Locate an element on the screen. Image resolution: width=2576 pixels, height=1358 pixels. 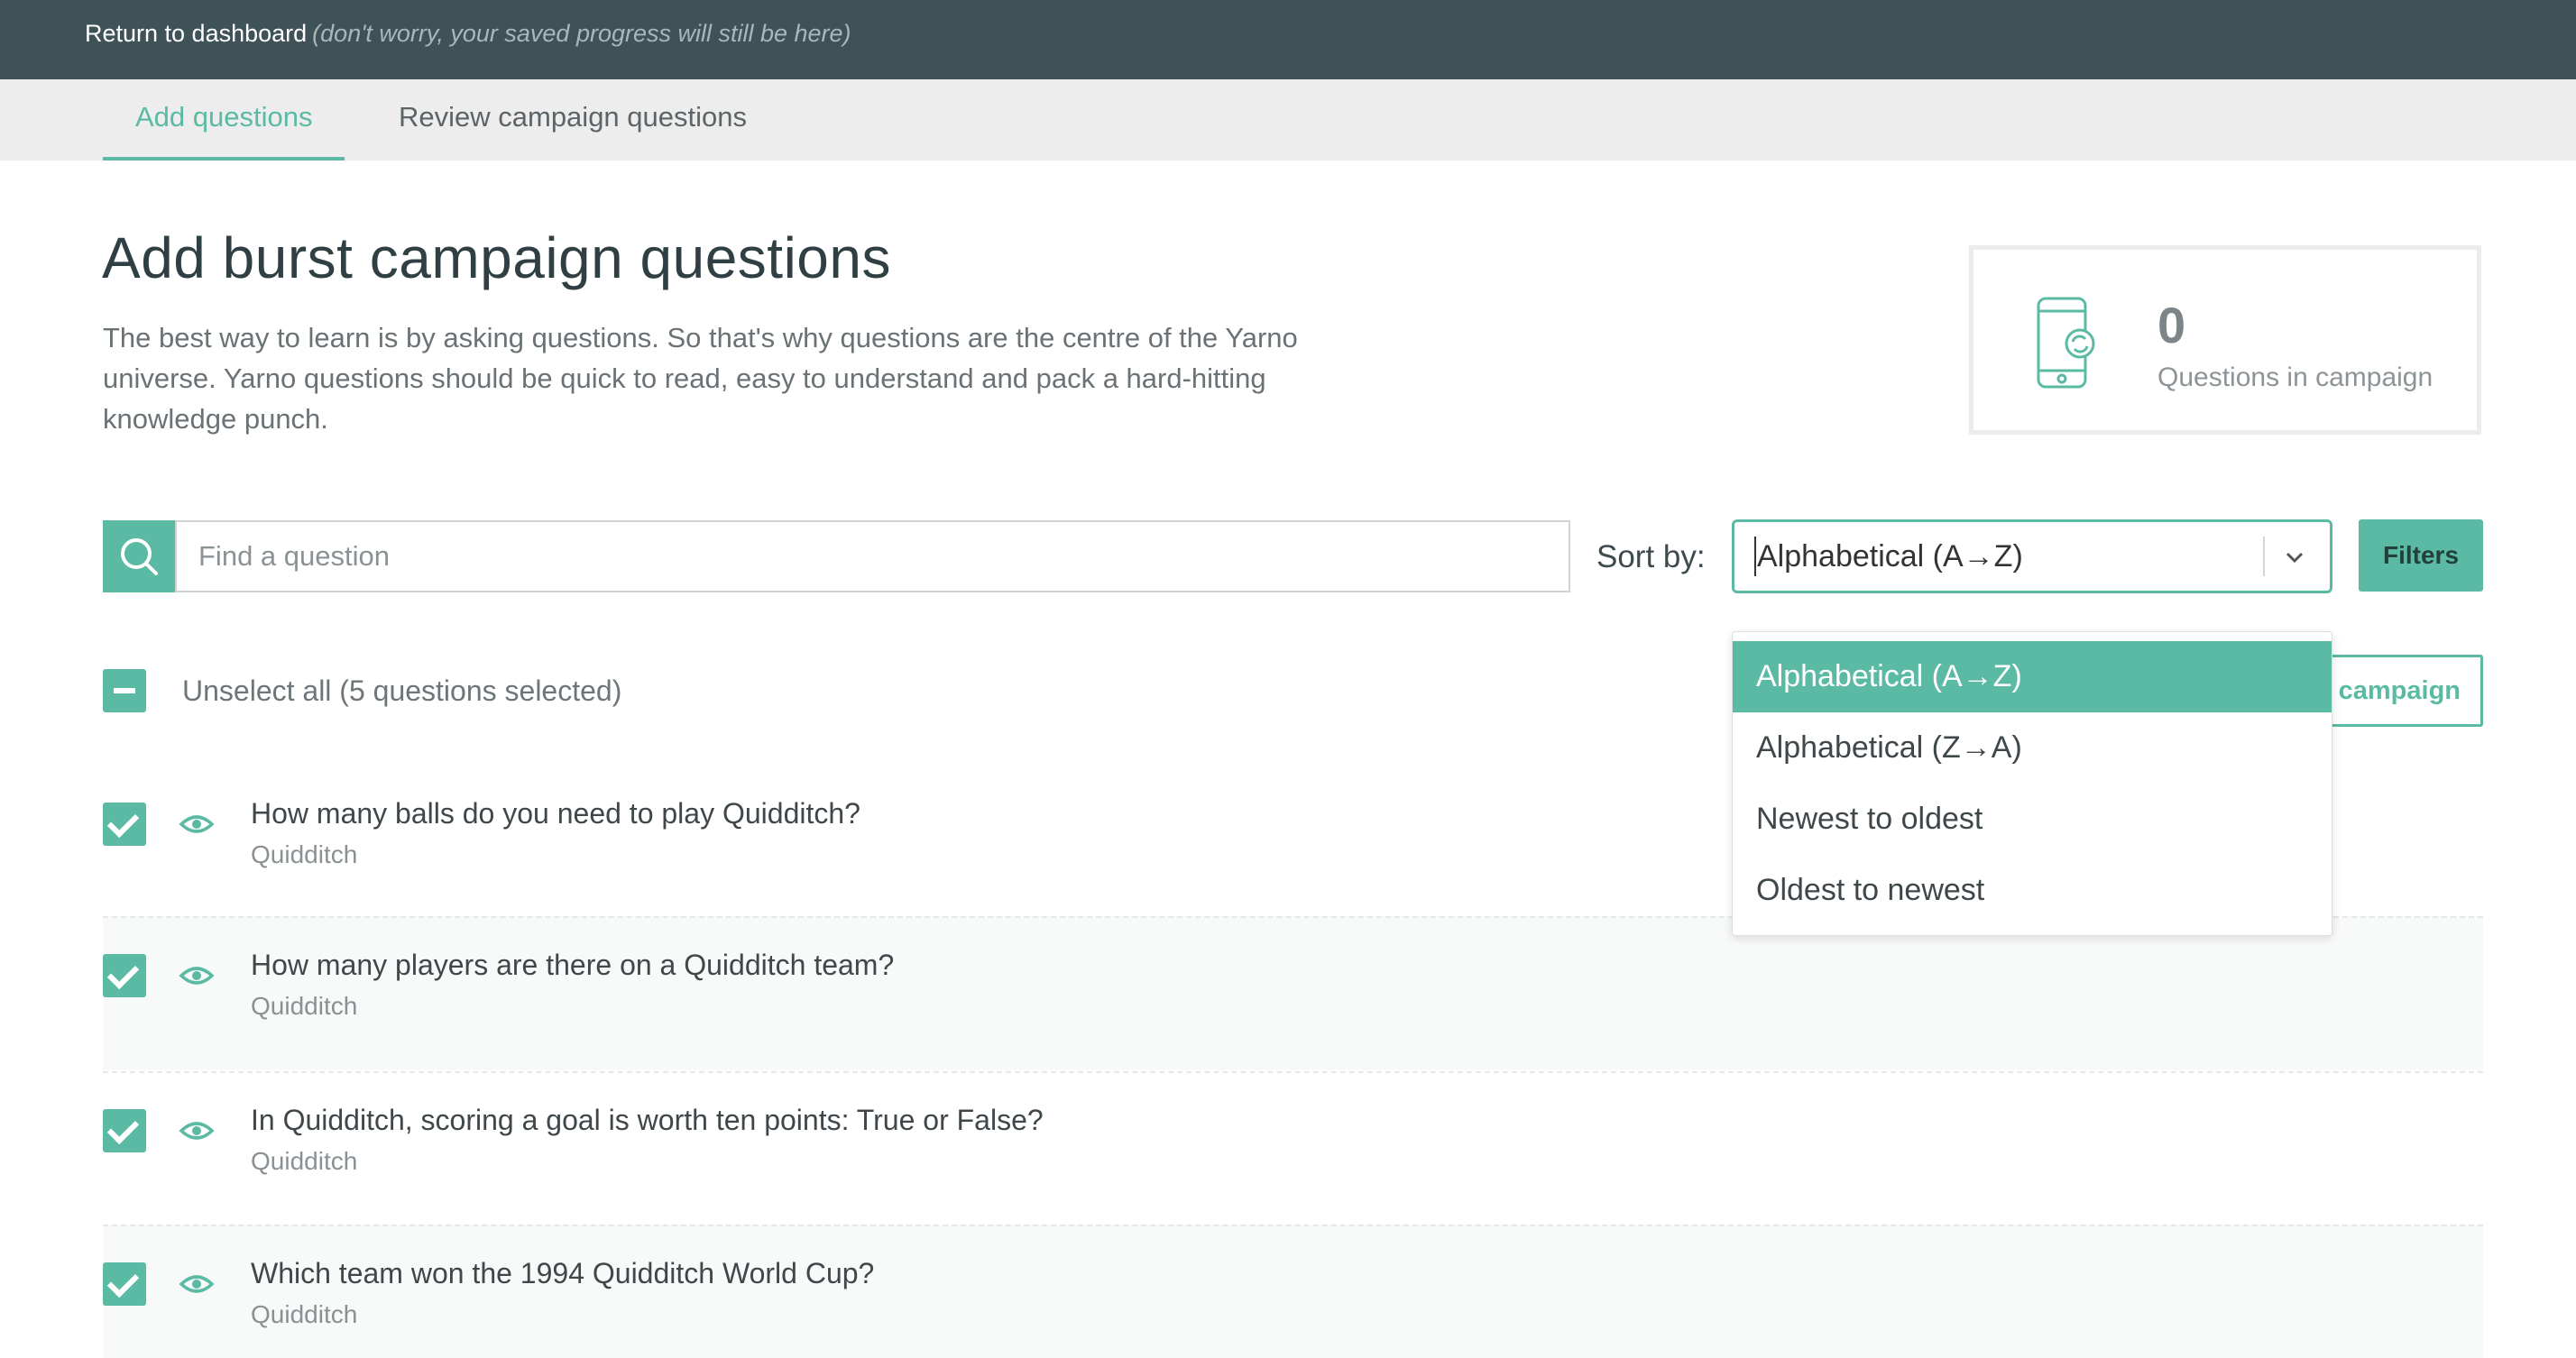
tab-add-questions: Add questions is located at coordinates (224, 120).